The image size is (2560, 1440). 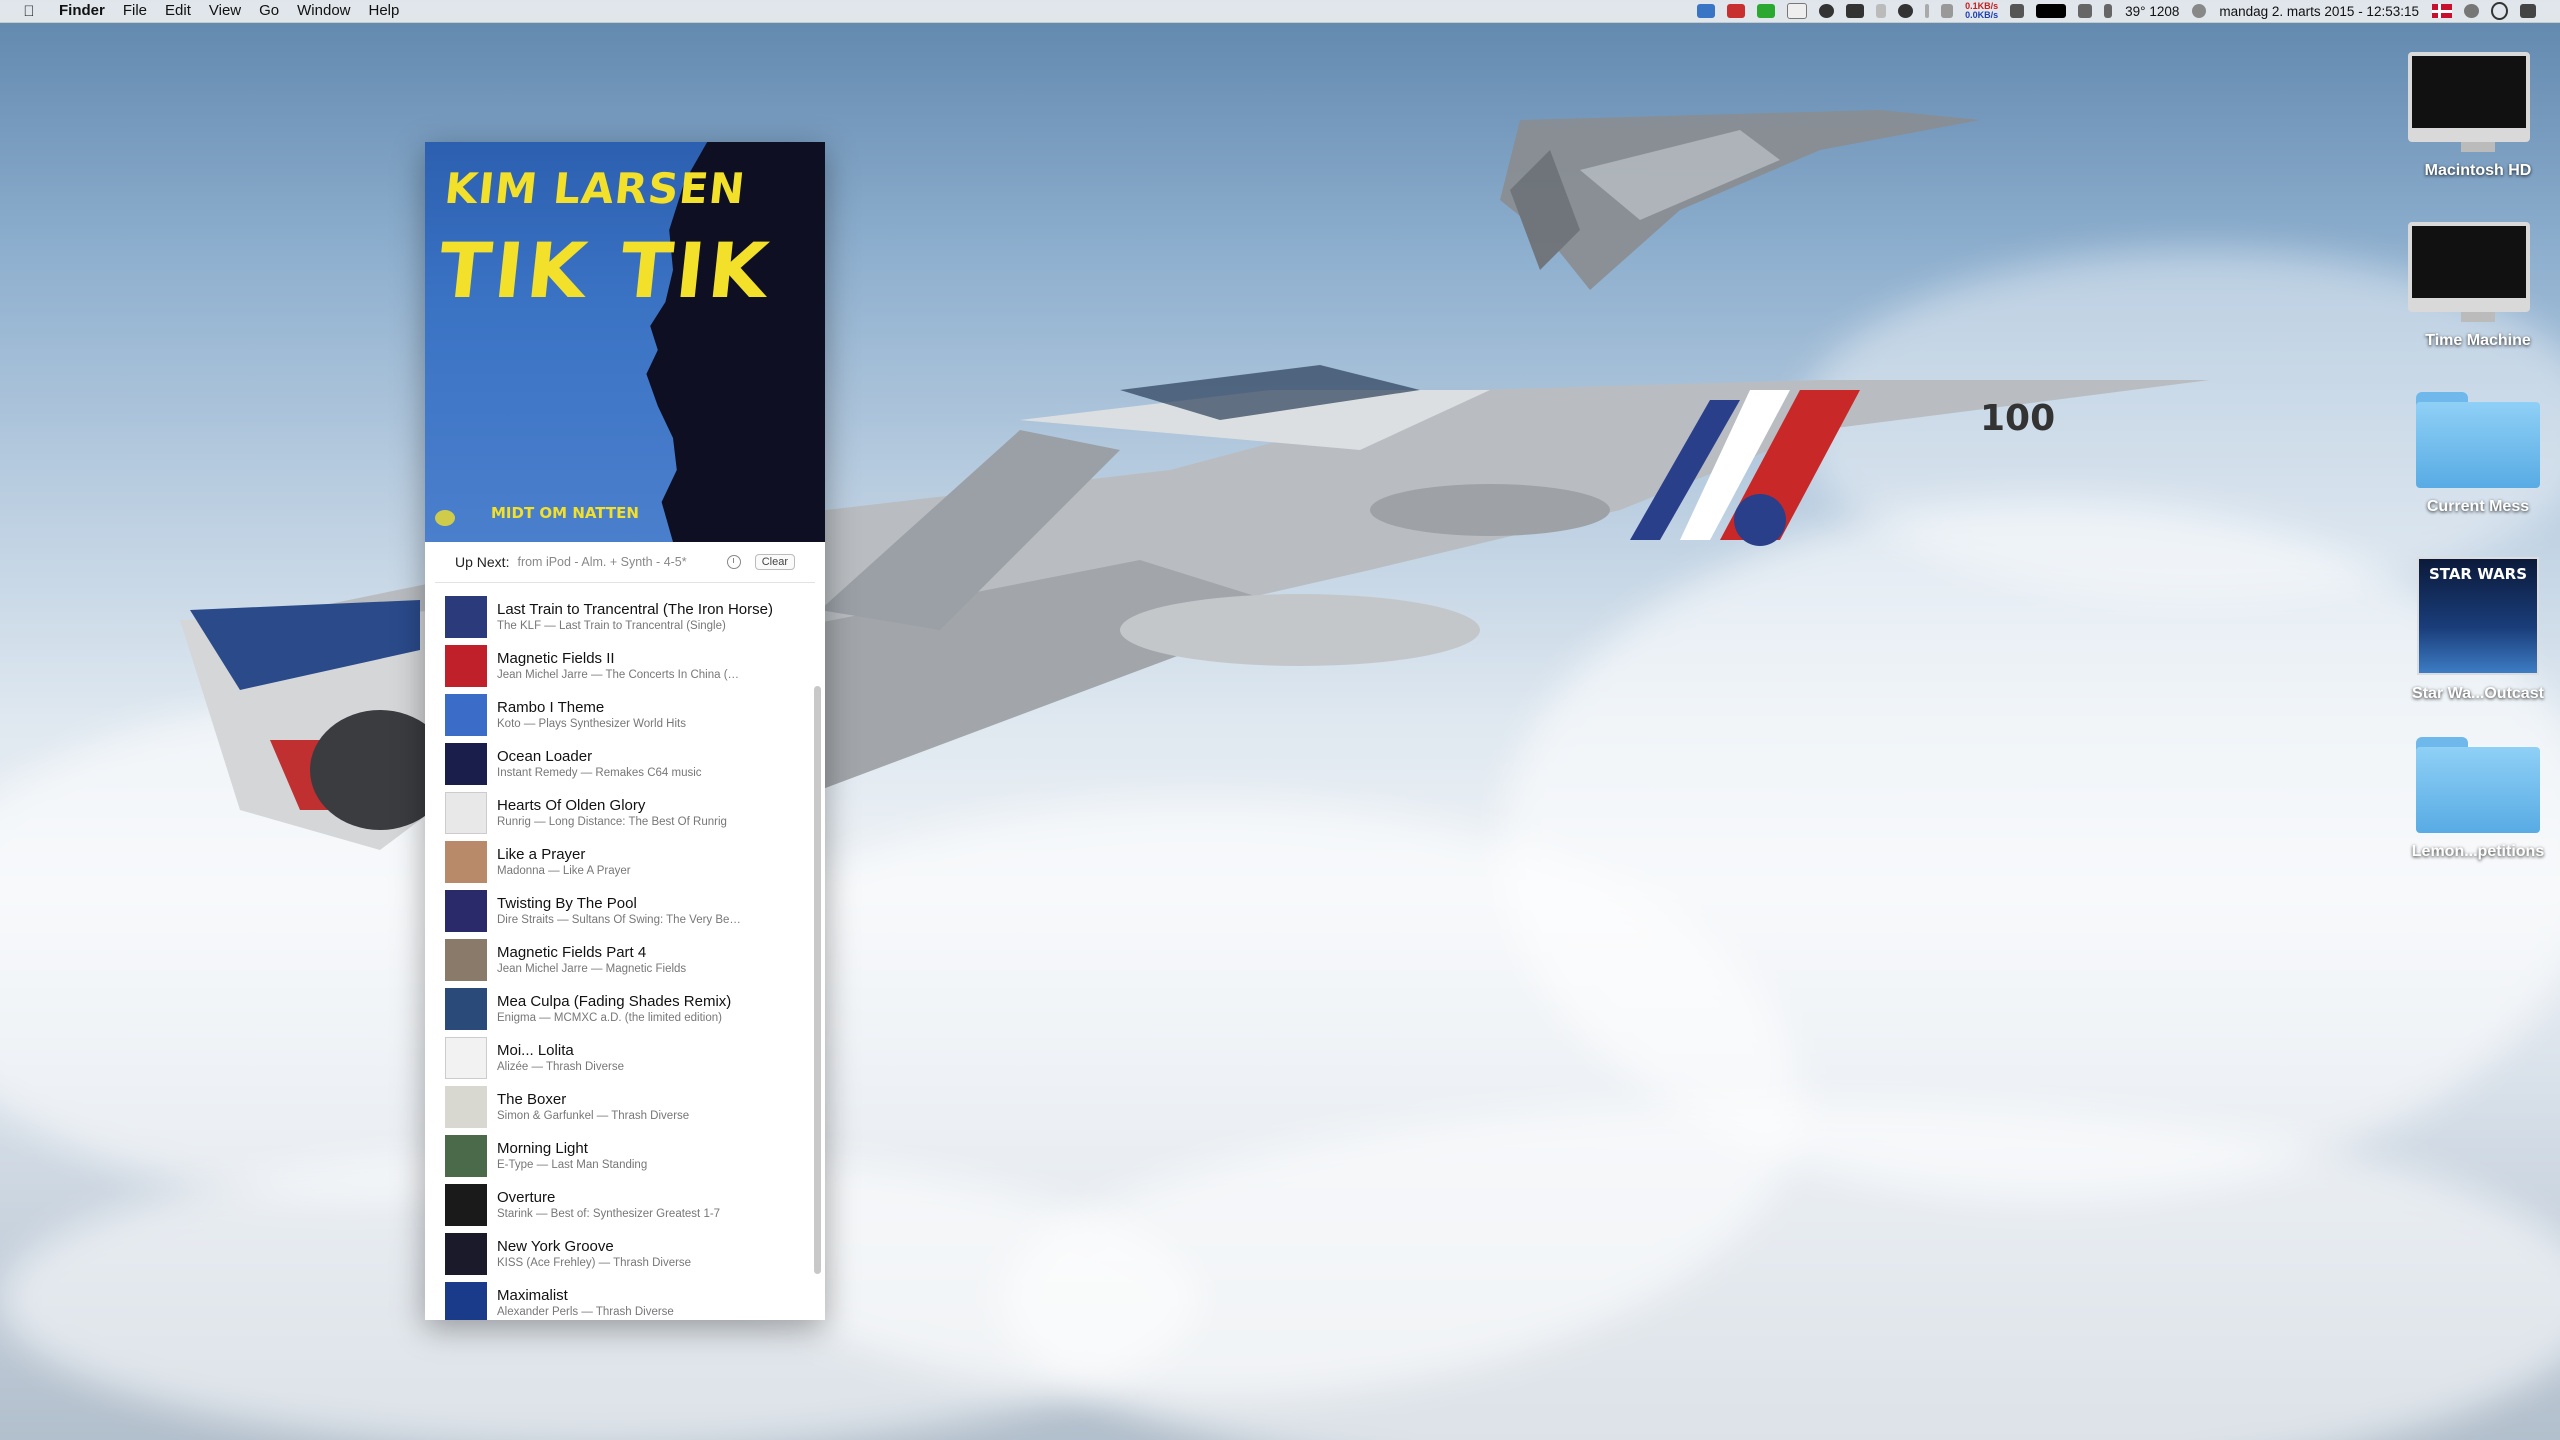 What do you see at coordinates (269, 11) in the screenshot?
I see `menu-go: Go` at bounding box center [269, 11].